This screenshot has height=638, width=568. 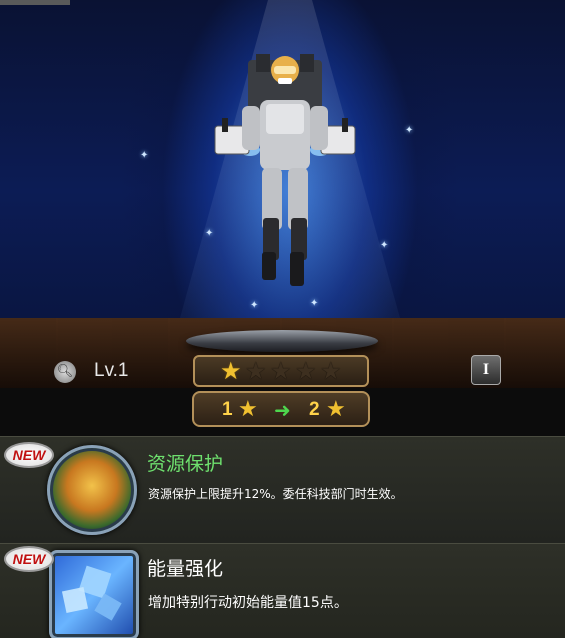 What do you see at coordinates (275, 494) in the screenshot?
I see `skill-description: 资源保护上限提升12%。委任科技部门时生效。` at bounding box center [275, 494].